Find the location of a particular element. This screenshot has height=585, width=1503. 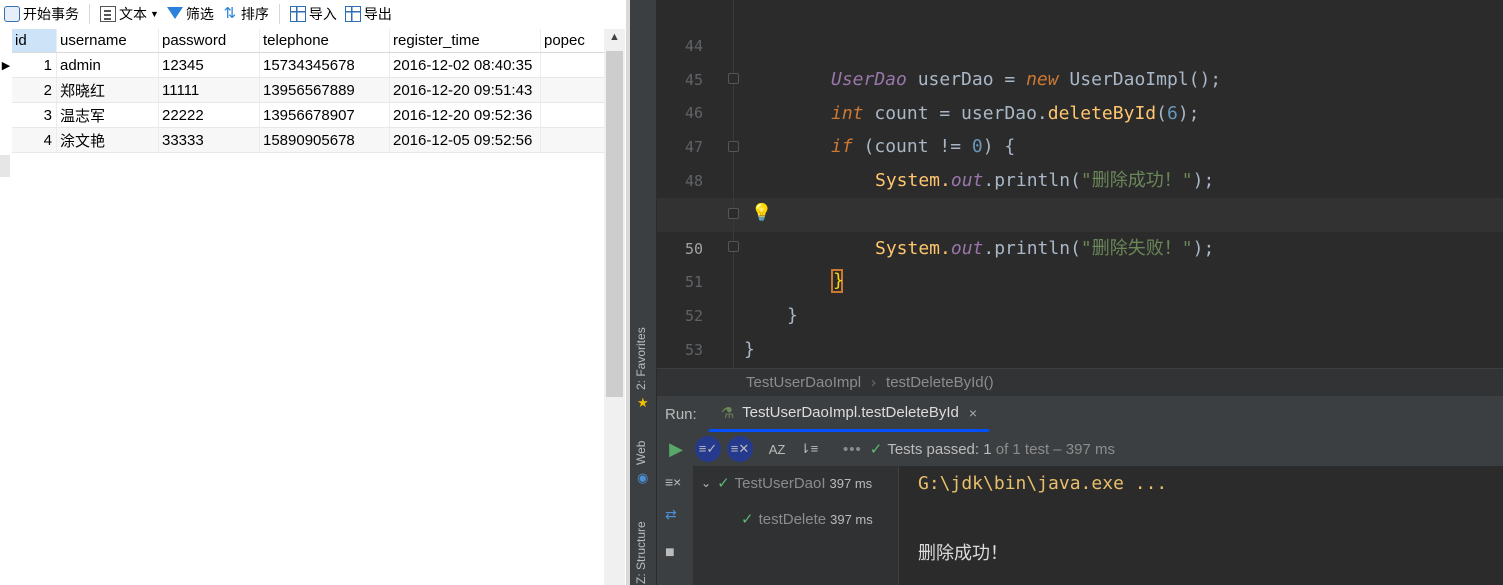

cell-telephone: 13956567889 is located at coordinates (325, 90).